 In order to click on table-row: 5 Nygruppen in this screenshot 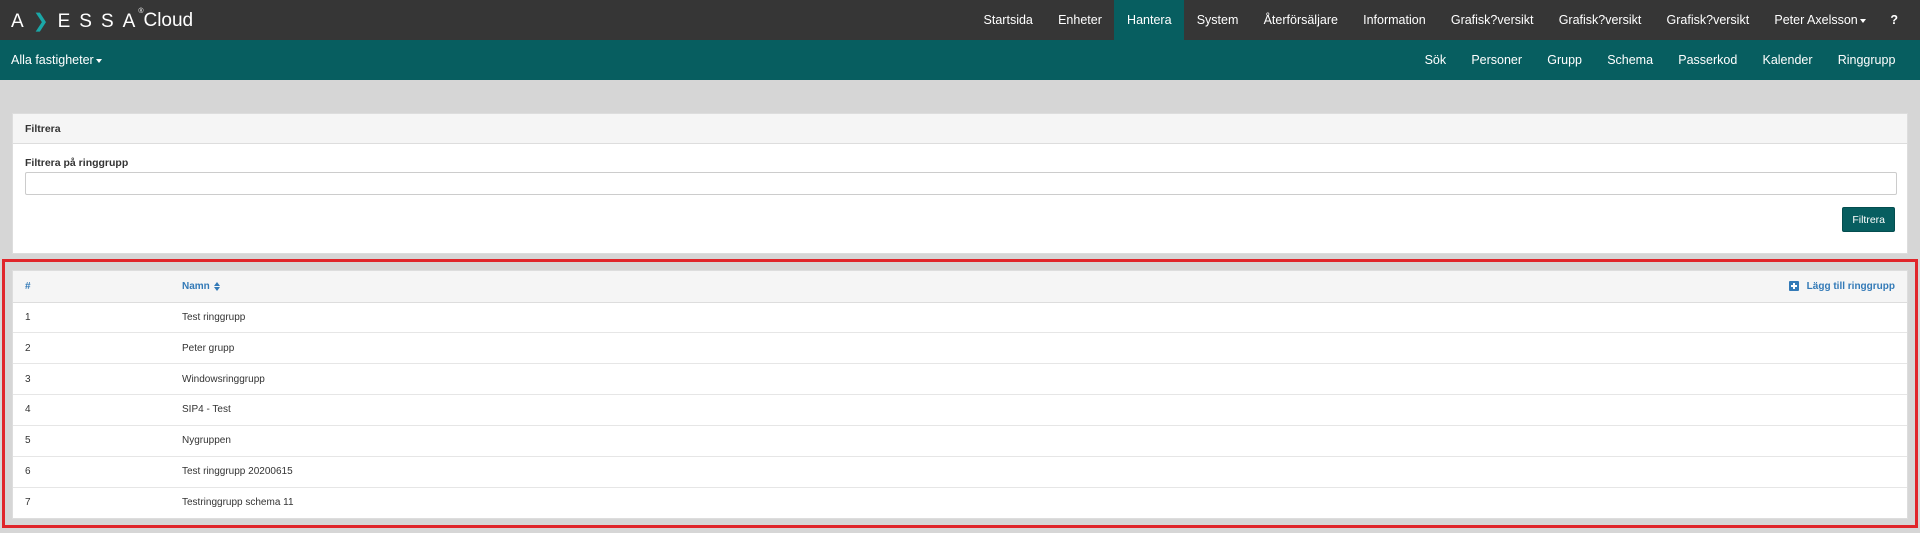, I will do `click(960, 441)`.